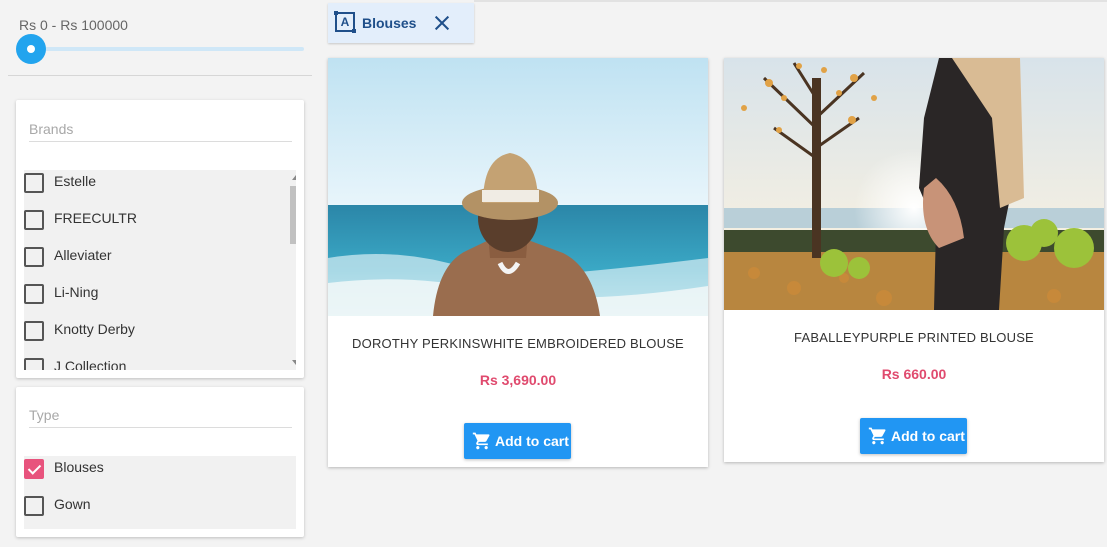  I want to click on active-filter-label: Blouses, so click(389, 23).